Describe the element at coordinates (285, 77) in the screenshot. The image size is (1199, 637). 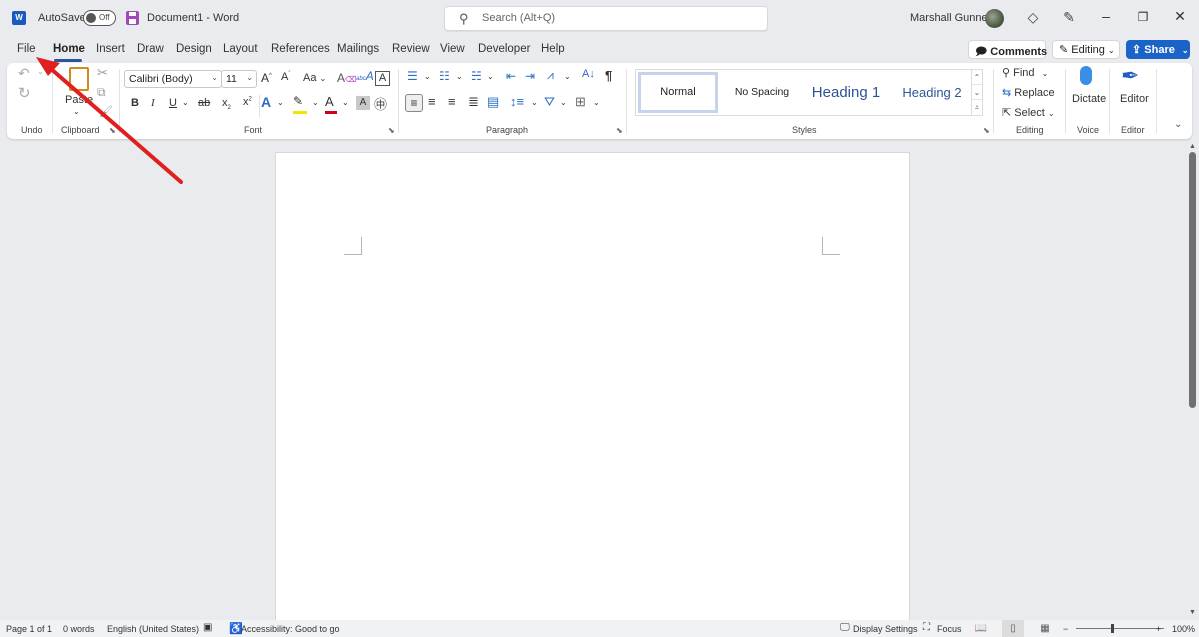
I see `shrink-font-icon: Aˇ` at that location.